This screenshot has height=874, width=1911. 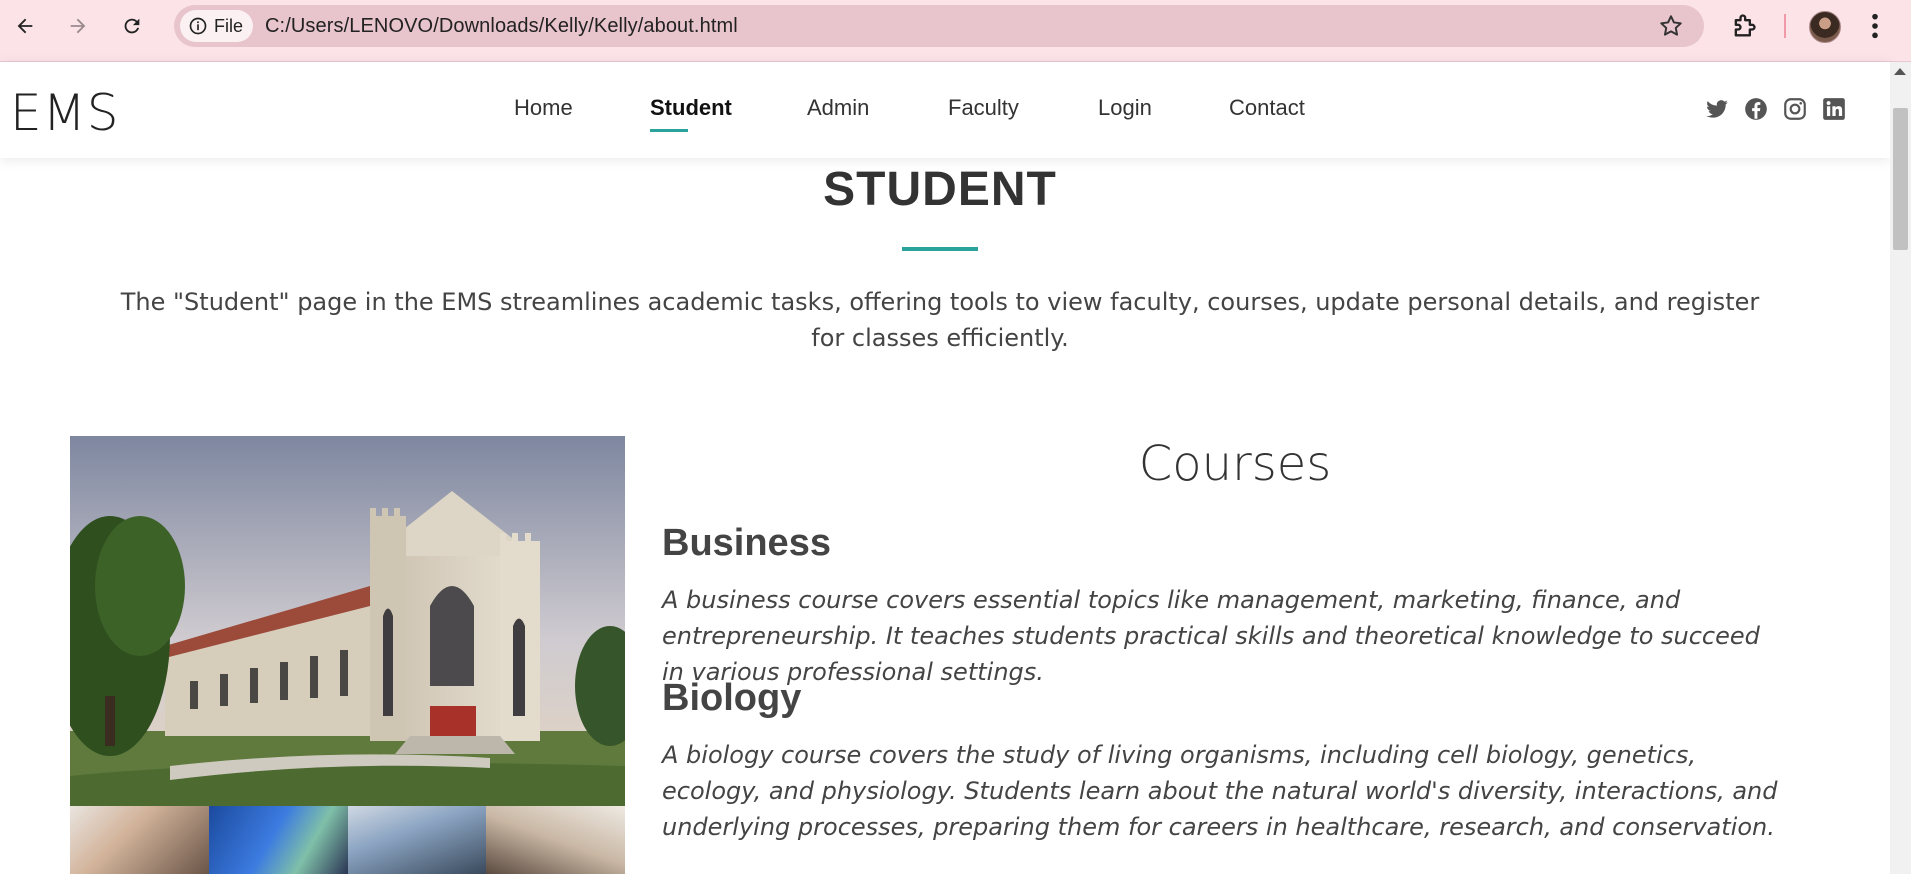 What do you see at coordinates (1825, 27) in the screenshot?
I see `profile-avatar` at bounding box center [1825, 27].